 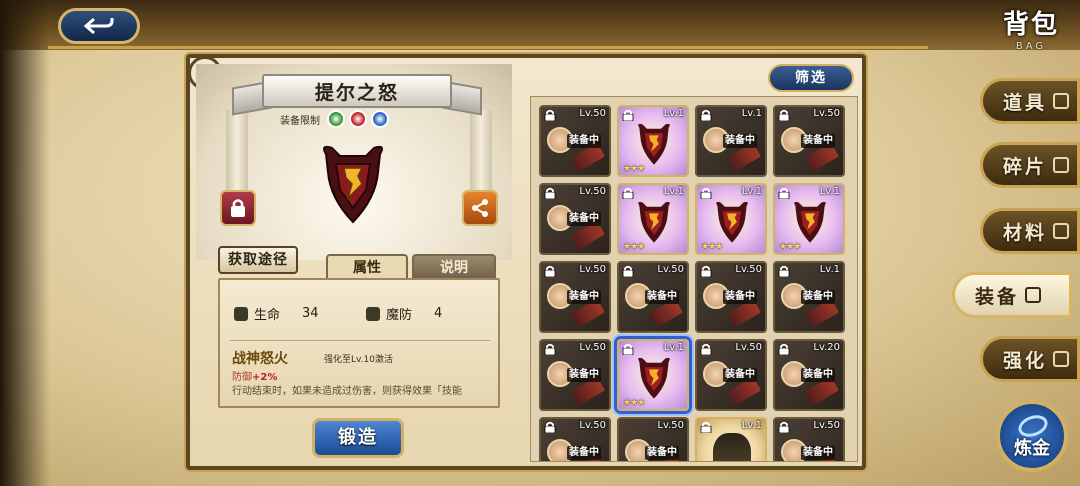 I want to click on lock-icon, so click(x=238, y=208).